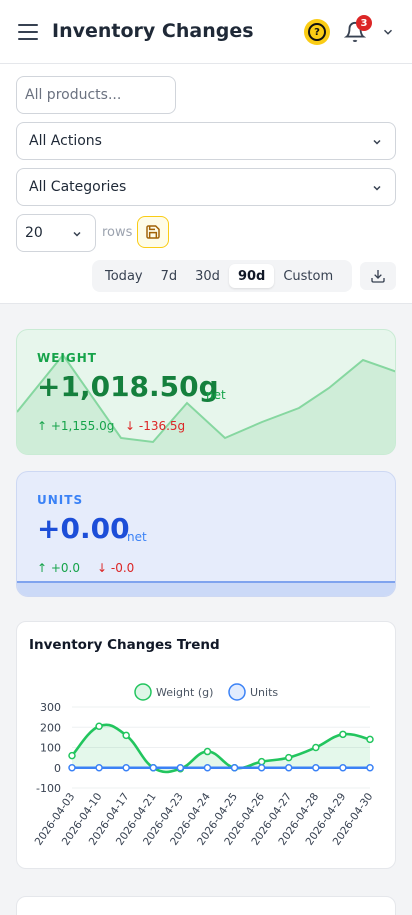  Describe the element at coordinates (60, 500) in the screenshot. I see `units-label: UNITS` at that location.